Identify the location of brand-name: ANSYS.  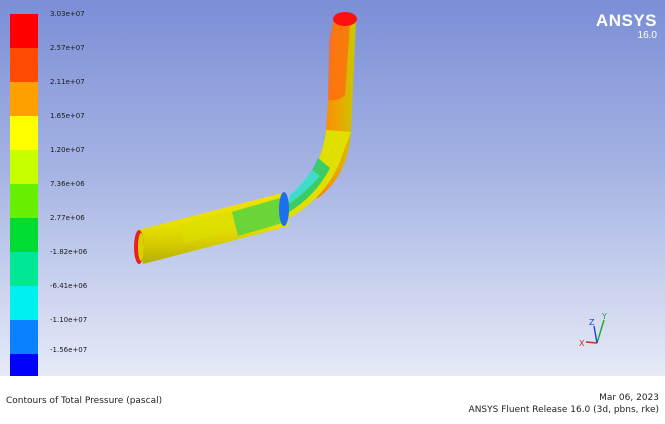
(626, 20).